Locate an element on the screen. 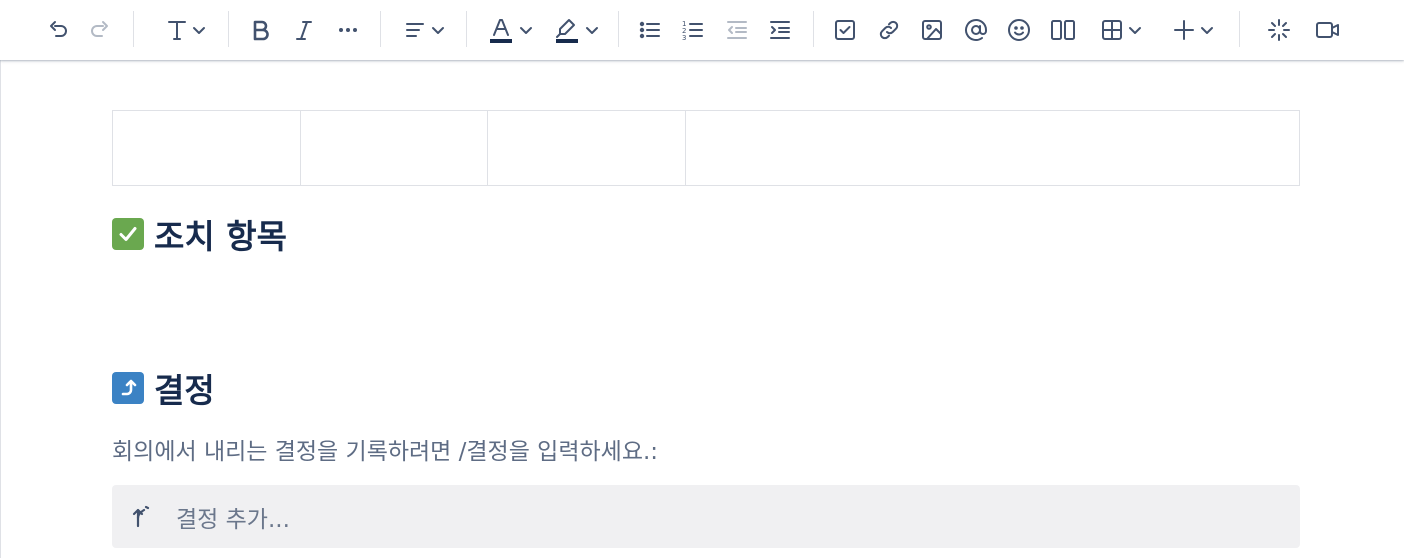 The height and width of the screenshot is (558, 1404). more-icon is located at coordinates (348, 30).